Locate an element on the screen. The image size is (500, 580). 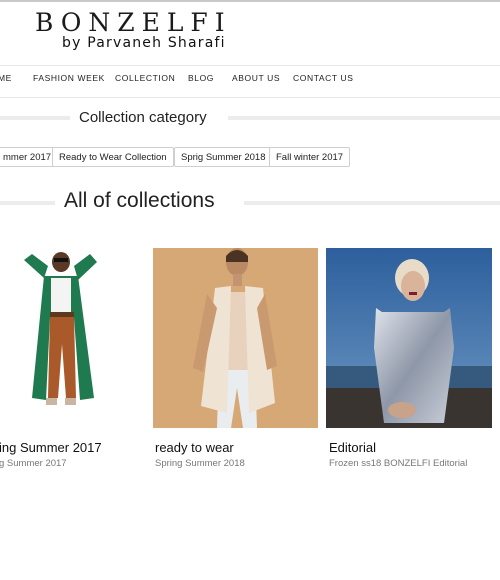
top-border is located at coordinates (250, 1).